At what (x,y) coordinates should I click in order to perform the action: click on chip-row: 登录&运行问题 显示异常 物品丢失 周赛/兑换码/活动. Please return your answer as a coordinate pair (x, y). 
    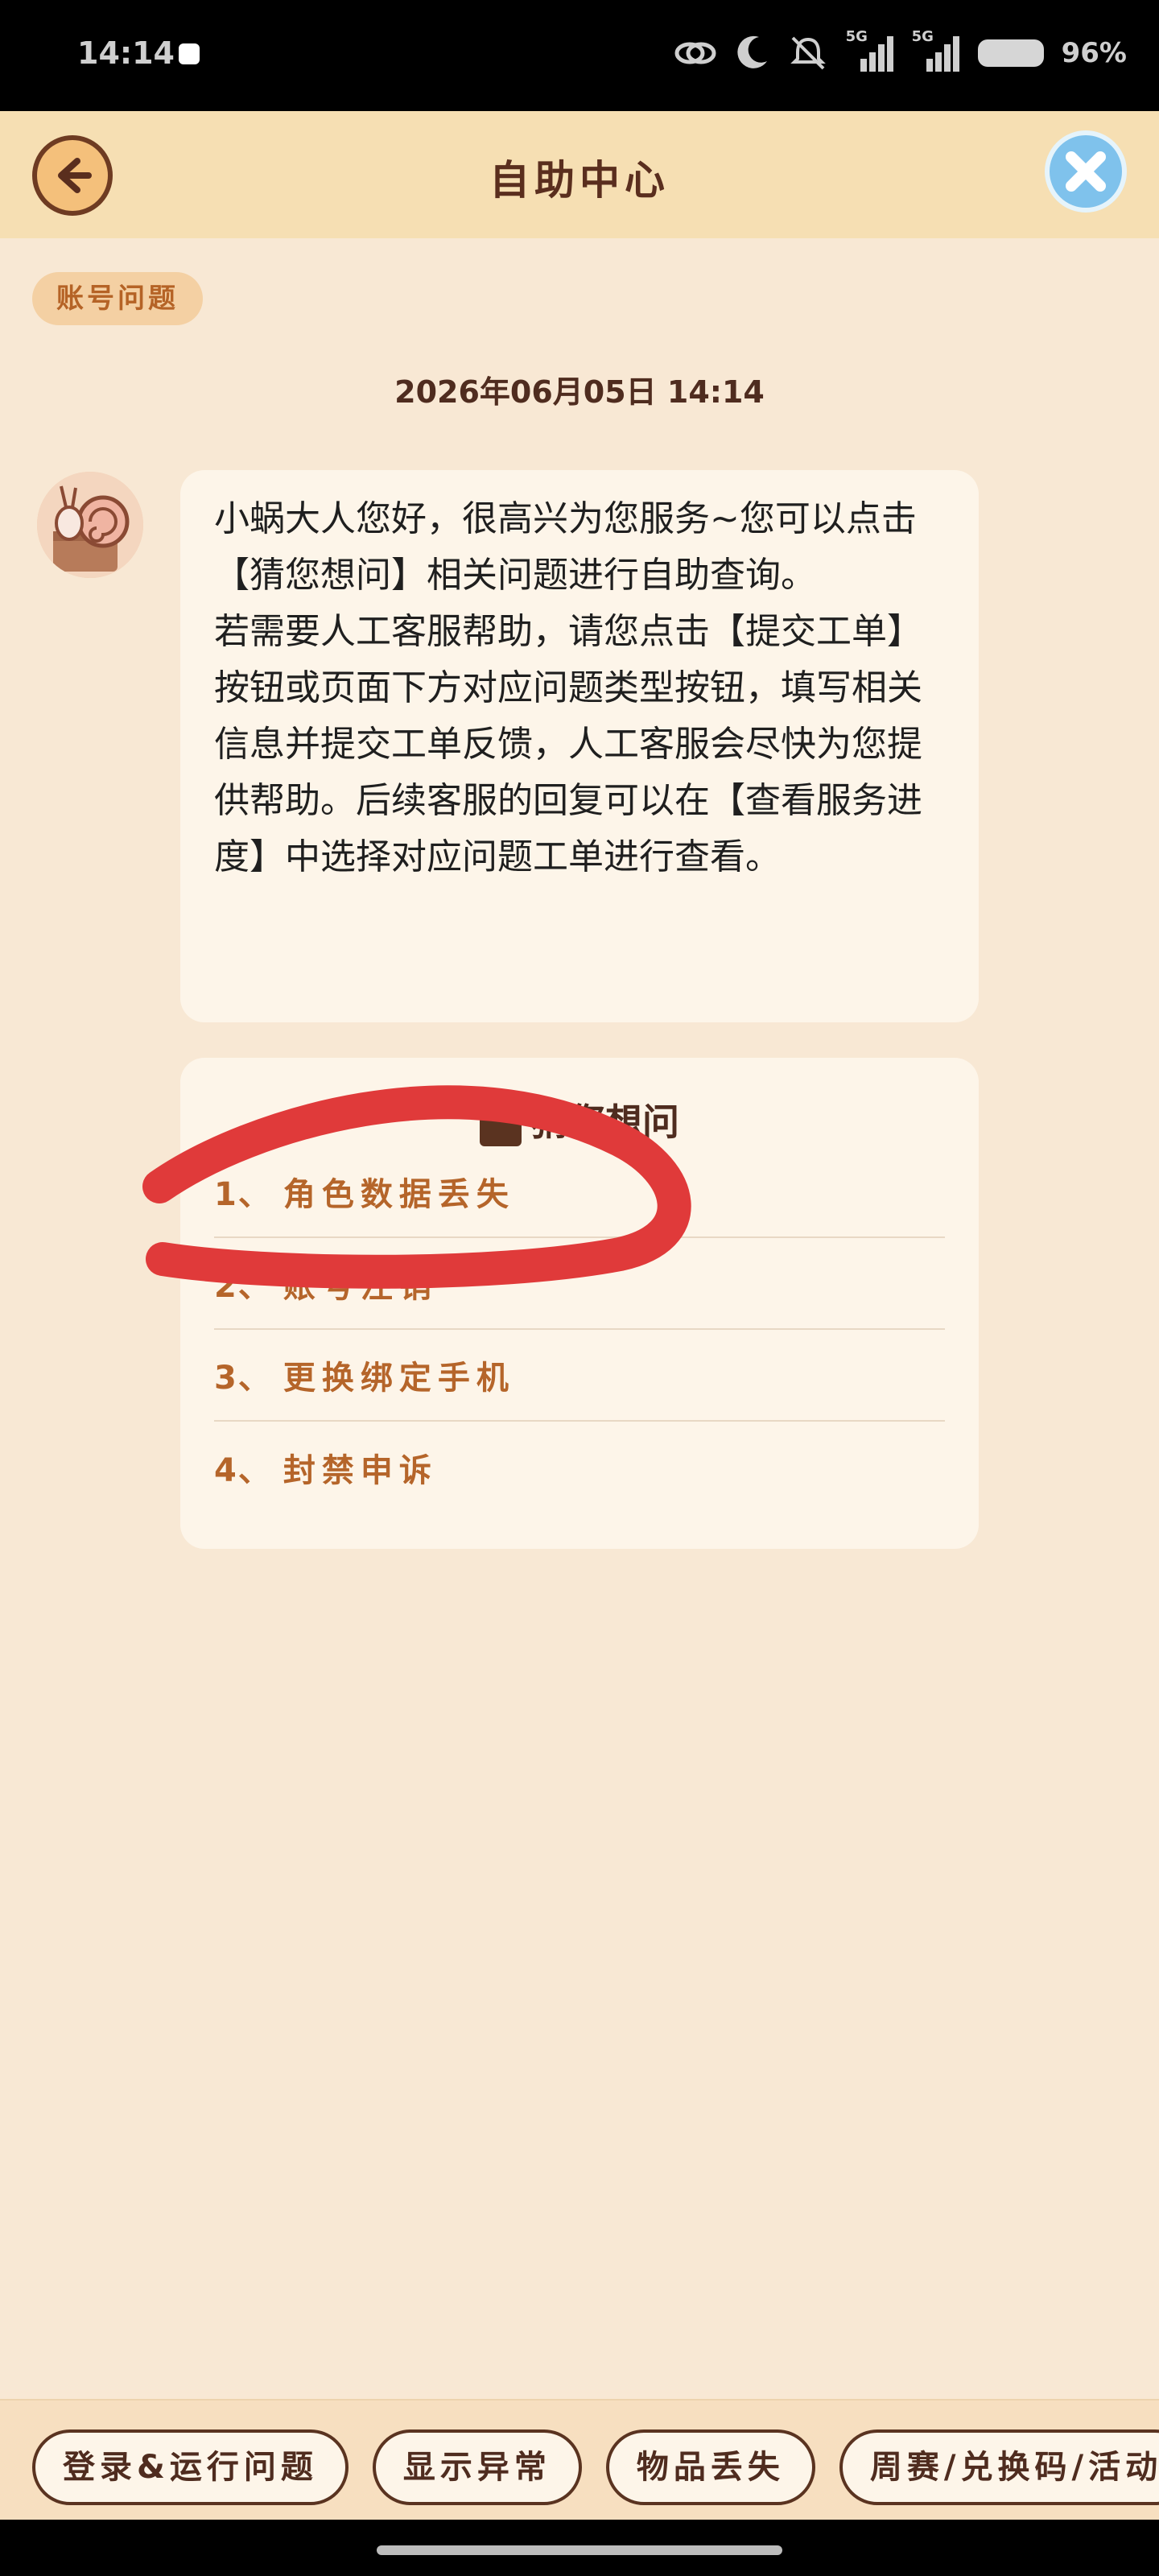
    Looking at the image, I should click on (595, 2467).